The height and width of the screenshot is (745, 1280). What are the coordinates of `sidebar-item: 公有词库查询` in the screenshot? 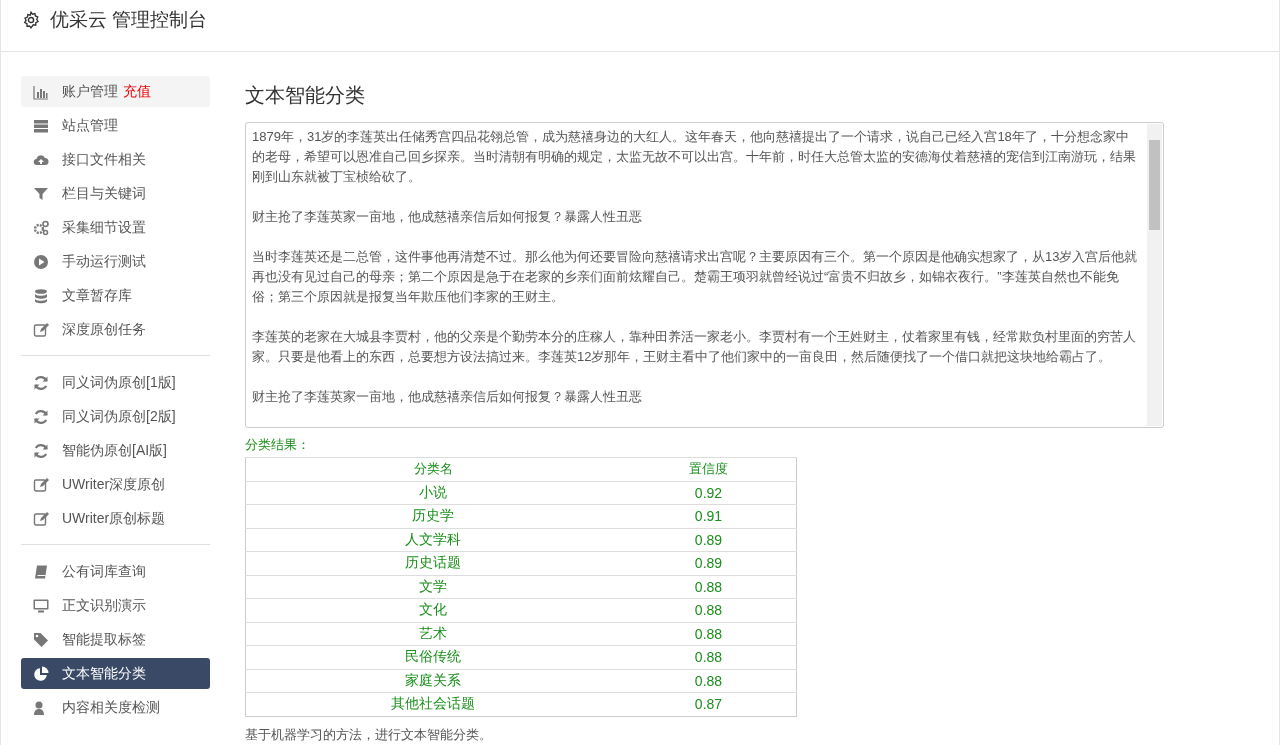 It's located at (115, 571).